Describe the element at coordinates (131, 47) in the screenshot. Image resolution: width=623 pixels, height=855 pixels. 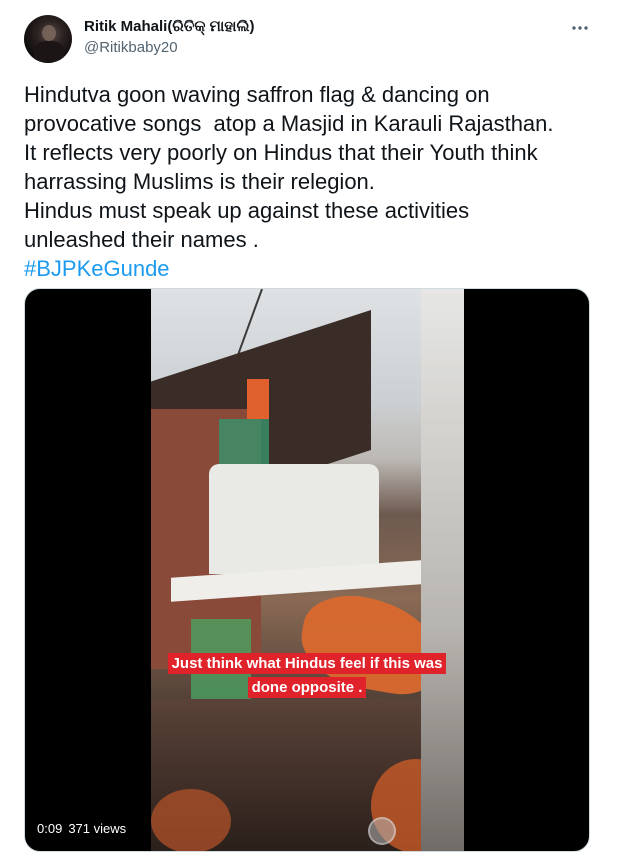
I see `author-handle: @Ritikbaby20` at that location.